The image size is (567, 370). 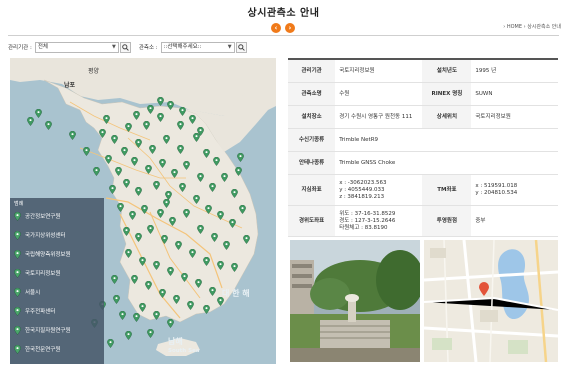 I want to click on station-select: ::선택해주세요:: ▼, so click(x=197, y=47).